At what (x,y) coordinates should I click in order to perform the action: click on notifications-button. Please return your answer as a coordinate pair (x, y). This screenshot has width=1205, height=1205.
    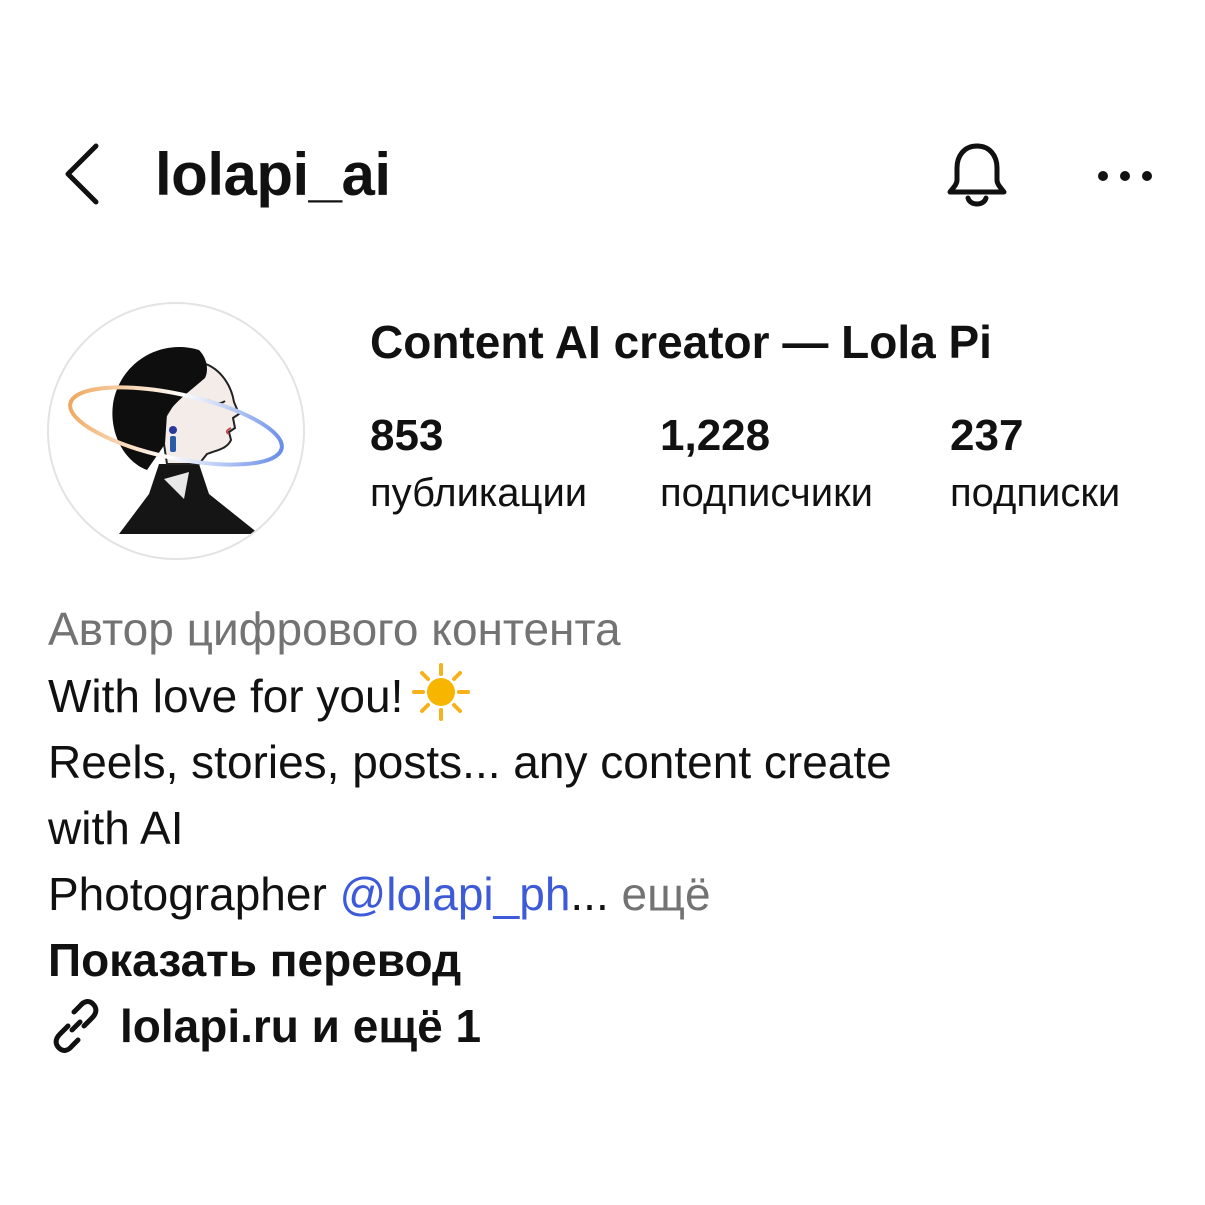
    Looking at the image, I should click on (977, 176).